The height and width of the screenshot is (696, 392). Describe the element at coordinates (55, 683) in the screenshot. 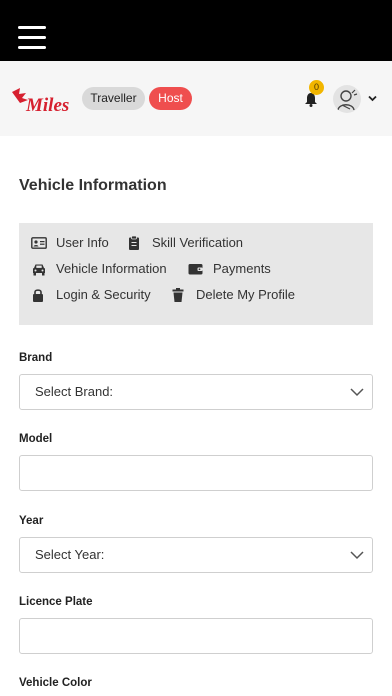

I see `vehicle-color-label: Vehicle Color` at that location.